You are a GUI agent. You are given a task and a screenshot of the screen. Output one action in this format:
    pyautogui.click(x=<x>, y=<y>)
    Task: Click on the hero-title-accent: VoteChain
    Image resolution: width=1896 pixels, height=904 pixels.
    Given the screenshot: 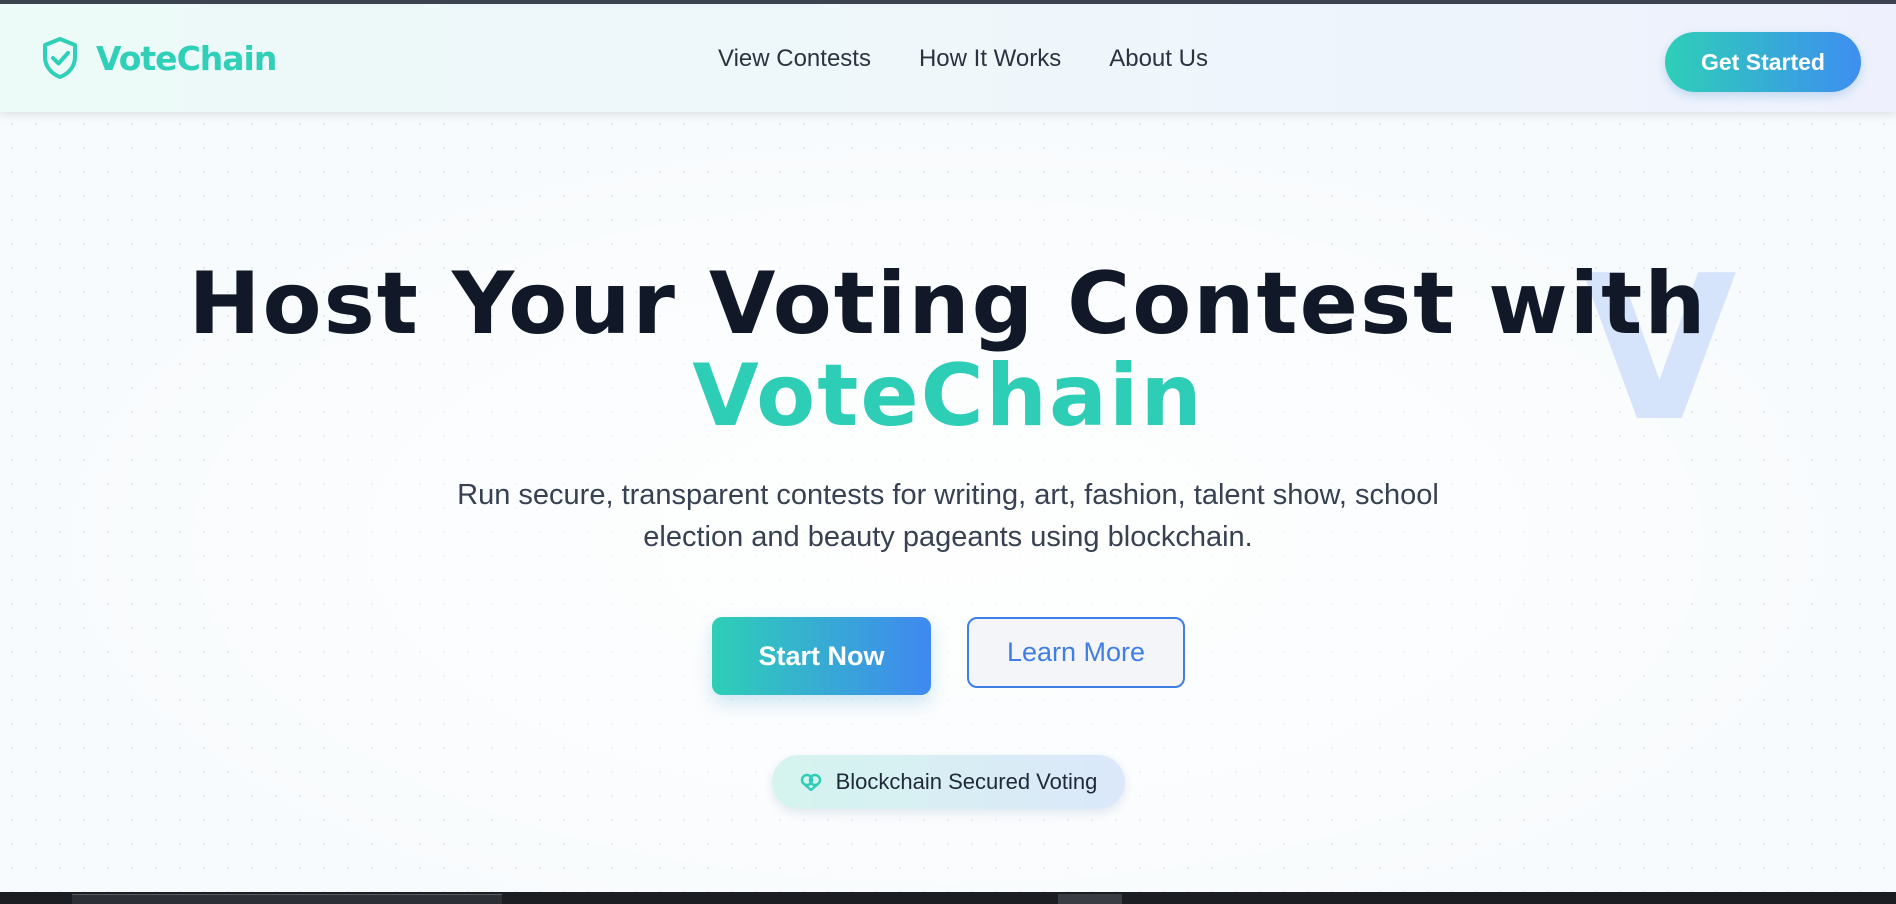 What is the action you would take?
    pyautogui.click(x=948, y=396)
    